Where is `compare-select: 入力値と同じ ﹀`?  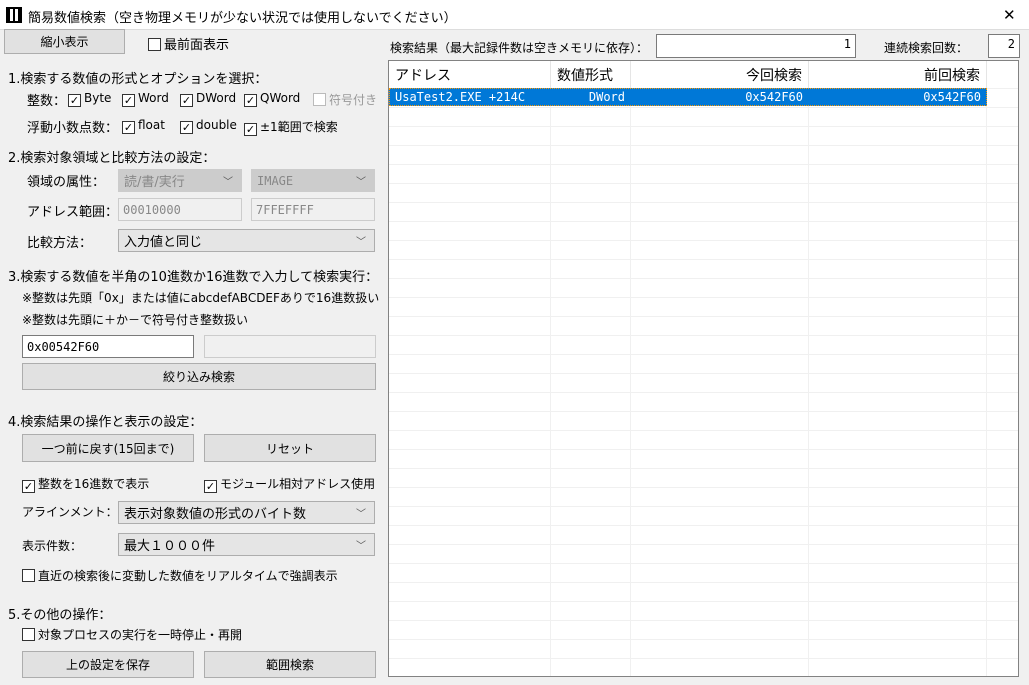
compare-select: 入力値と同じ ﹀ is located at coordinates (246, 240).